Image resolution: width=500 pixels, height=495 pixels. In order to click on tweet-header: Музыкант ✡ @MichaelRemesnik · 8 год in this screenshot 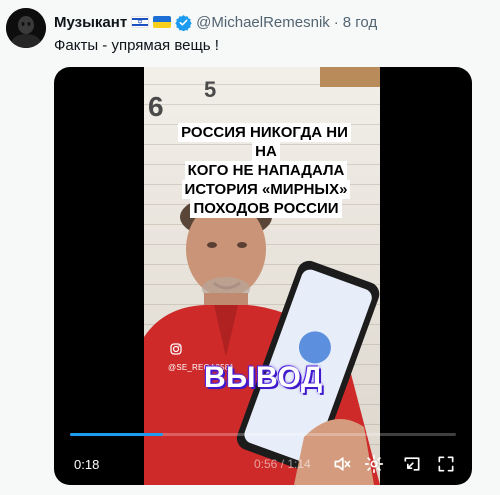, I will do `click(273, 22)`.